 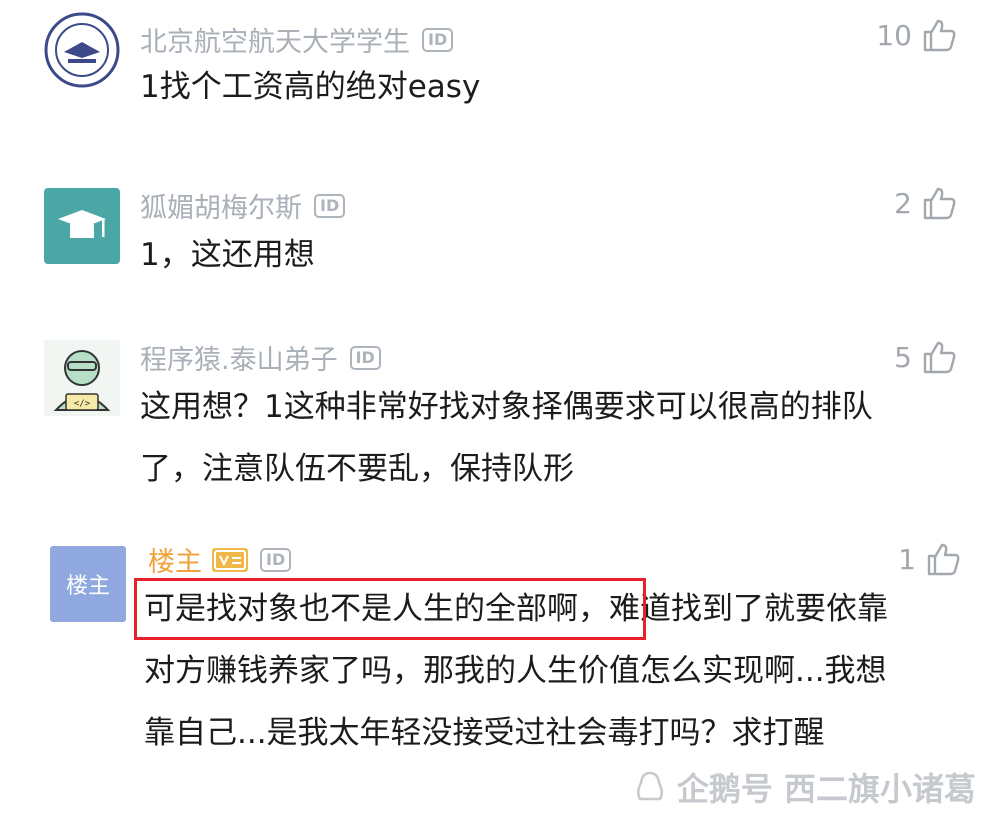 I want to click on like-count: 2, so click(x=903, y=203).